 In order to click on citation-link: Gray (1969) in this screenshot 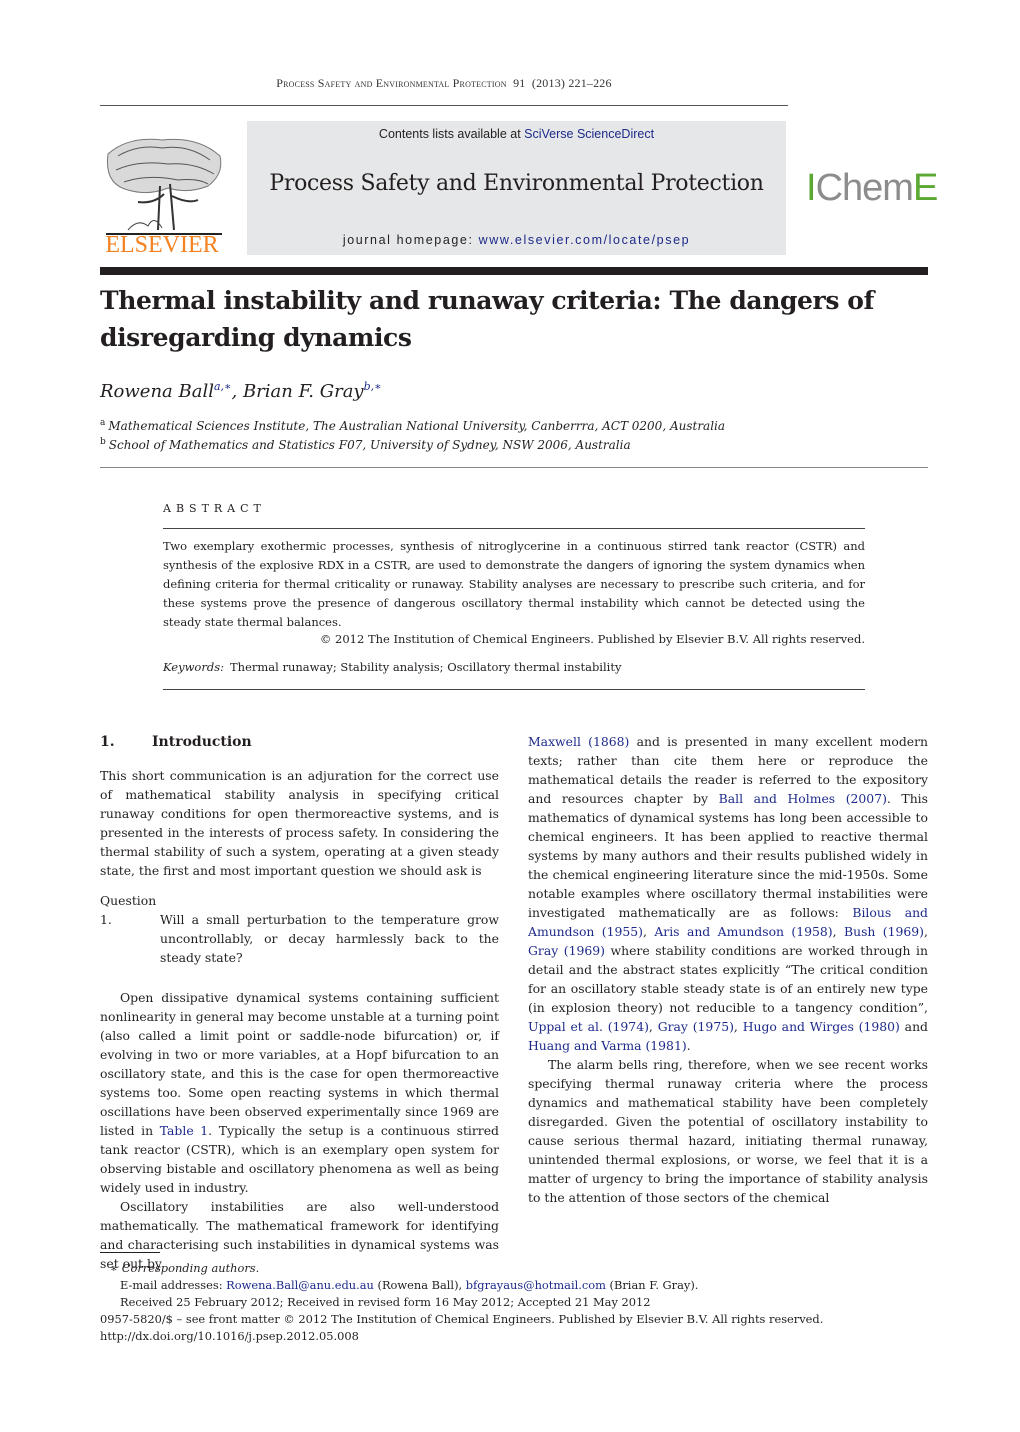, I will do `click(566, 950)`.